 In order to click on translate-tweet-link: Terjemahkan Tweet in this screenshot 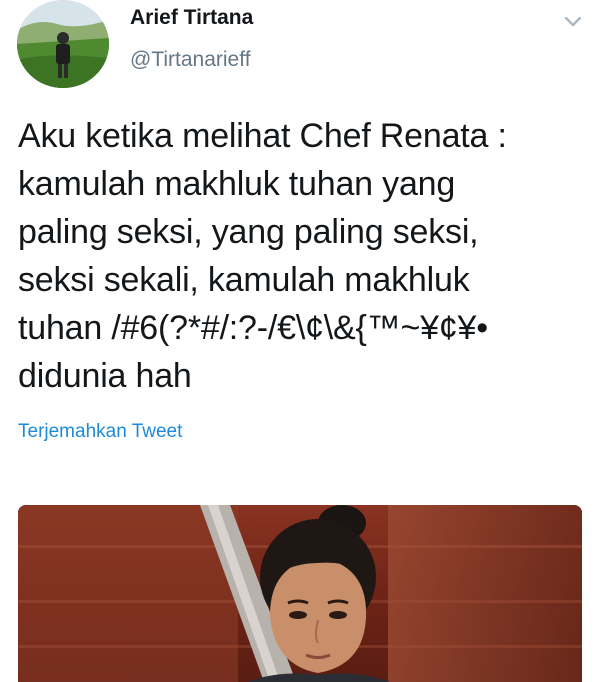, I will do `click(100, 432)`.